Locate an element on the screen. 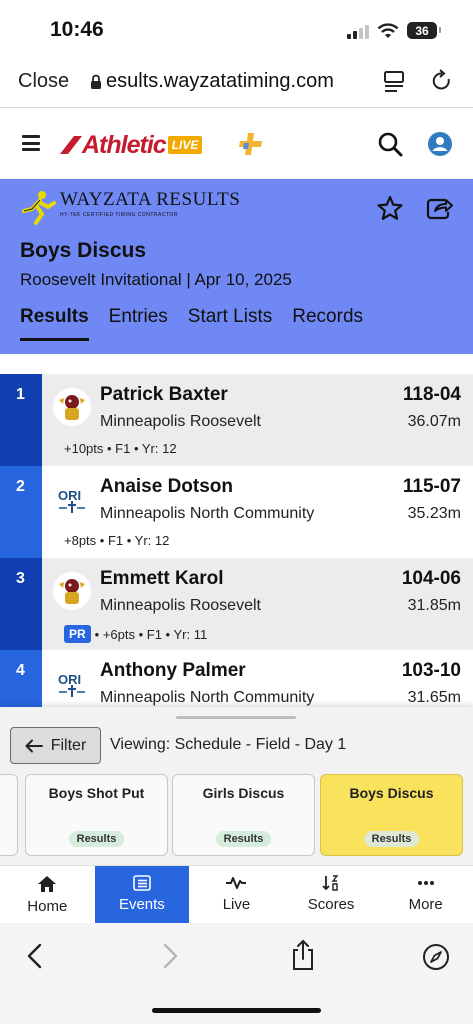 Image resolution: width=473 pixels, height=1024 pixels. browser-toolbar is located at coordinates (236, 973).